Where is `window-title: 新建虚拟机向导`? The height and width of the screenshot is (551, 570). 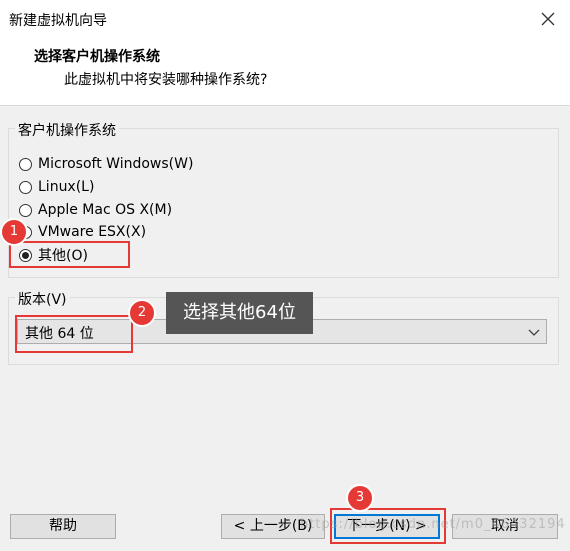
window-title: 新建虚拟机向导 is located at coordinates (58, 21).